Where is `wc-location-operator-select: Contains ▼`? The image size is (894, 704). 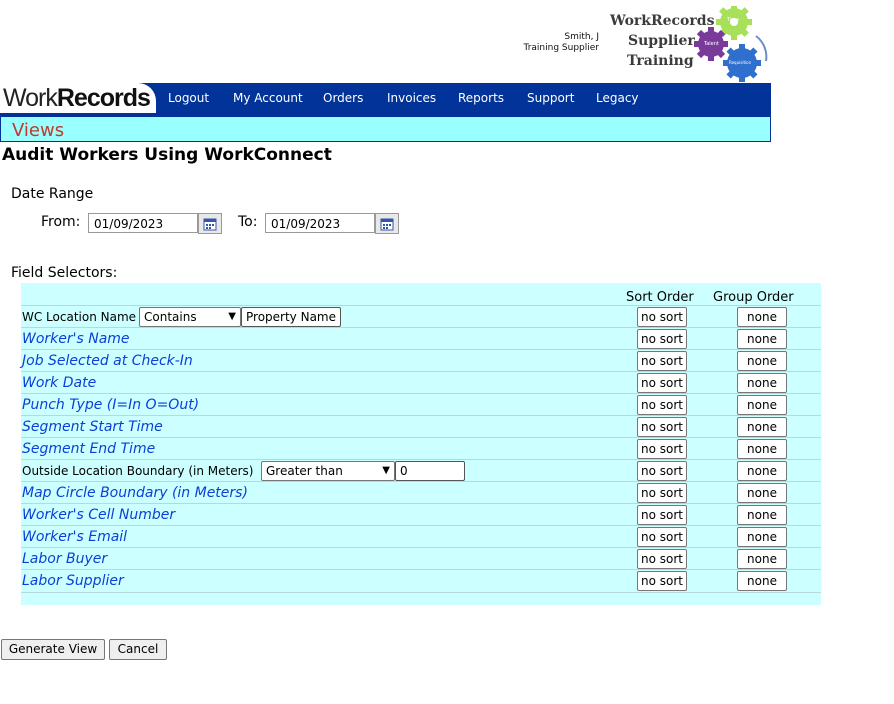 wc-location-operator-select: Contains ▼ is located at coordinates (190, 317).